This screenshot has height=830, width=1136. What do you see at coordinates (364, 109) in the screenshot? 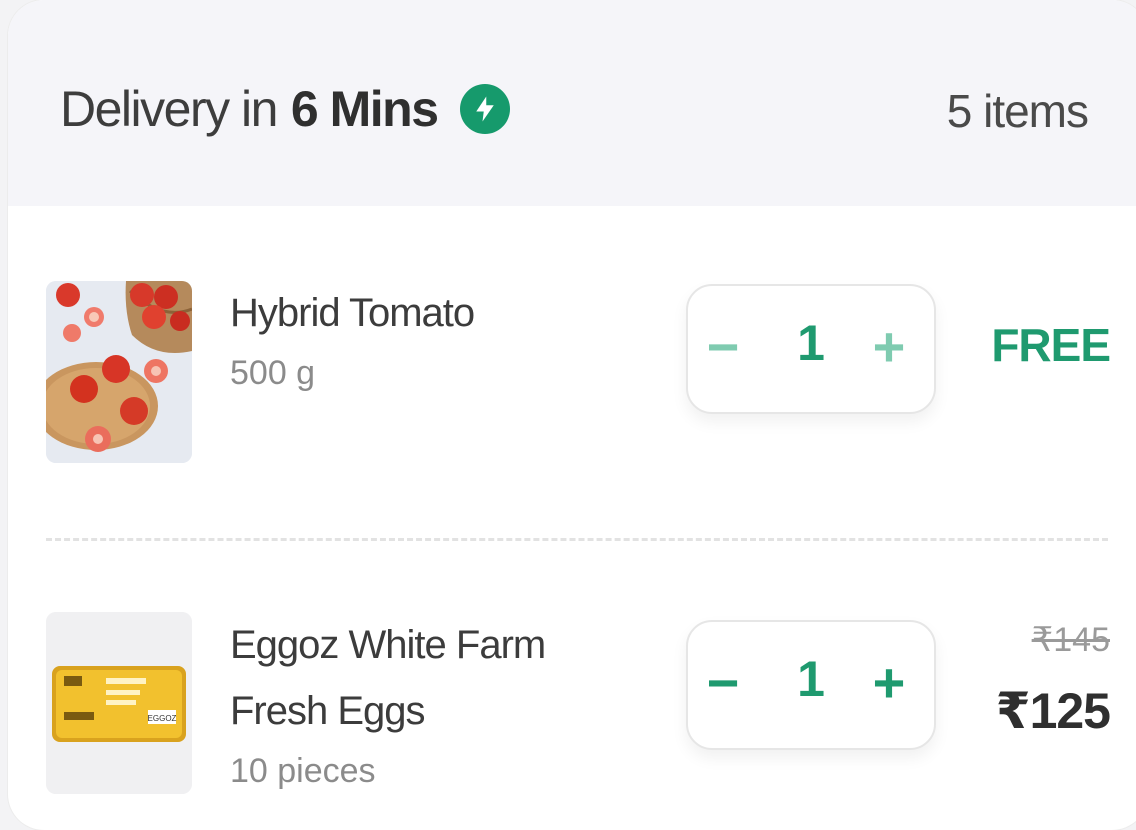
I see `delivery-time: 6 Mins` at bounding box center [364, 109].